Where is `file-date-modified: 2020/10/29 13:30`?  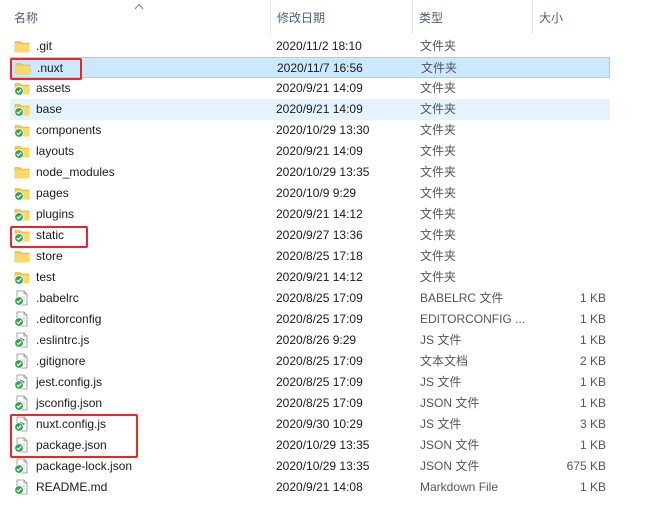 file-date-modified: 2020/10/29 13:30 is located at coordinates (323, 130).